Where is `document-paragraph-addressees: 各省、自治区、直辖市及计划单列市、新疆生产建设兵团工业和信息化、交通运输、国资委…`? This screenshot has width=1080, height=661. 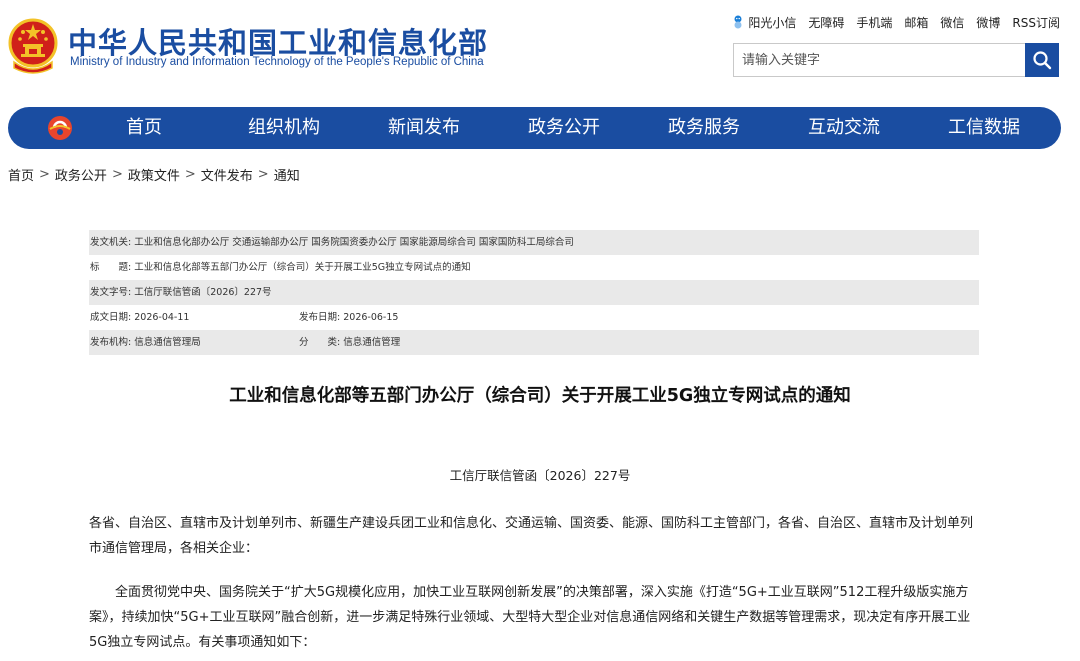
document-paragraph-addressees: 各省、自治区、直辖市及计划单列市、新疆生产建设兵团工业和信息化、交通运输、国资委… is located at coordinates (531, 536).